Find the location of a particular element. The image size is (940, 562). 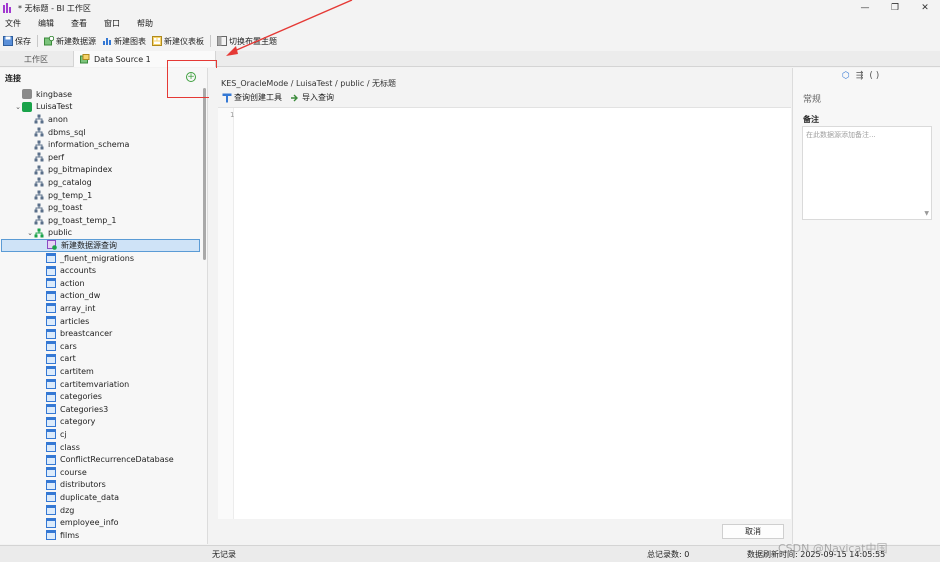

tree-item: action is located at coordinates (61, 283).